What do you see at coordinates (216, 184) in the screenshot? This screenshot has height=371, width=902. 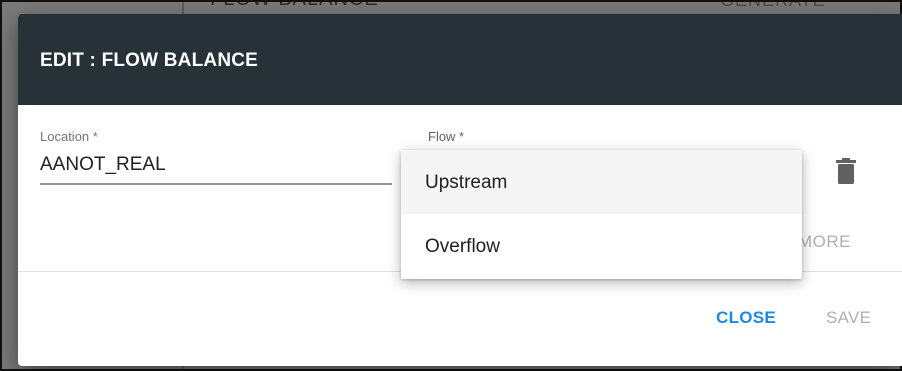 I see `location-underline` at bounding box center [216, 184].